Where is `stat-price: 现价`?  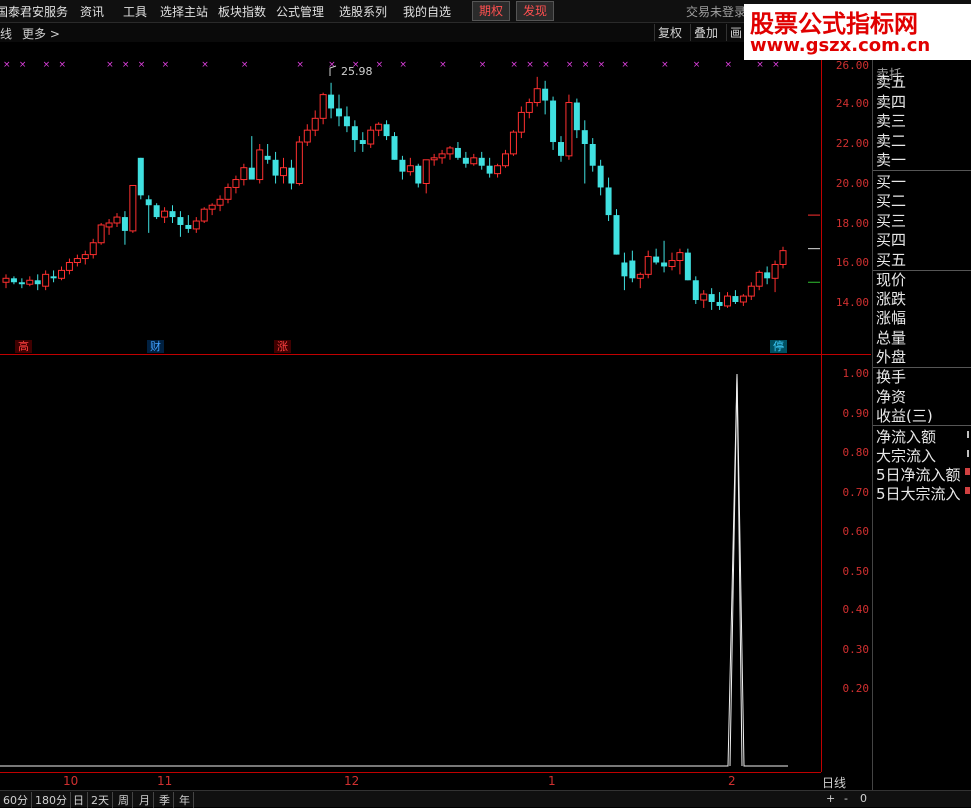 stat-price: 现价 is located at coordinates (891, 280).